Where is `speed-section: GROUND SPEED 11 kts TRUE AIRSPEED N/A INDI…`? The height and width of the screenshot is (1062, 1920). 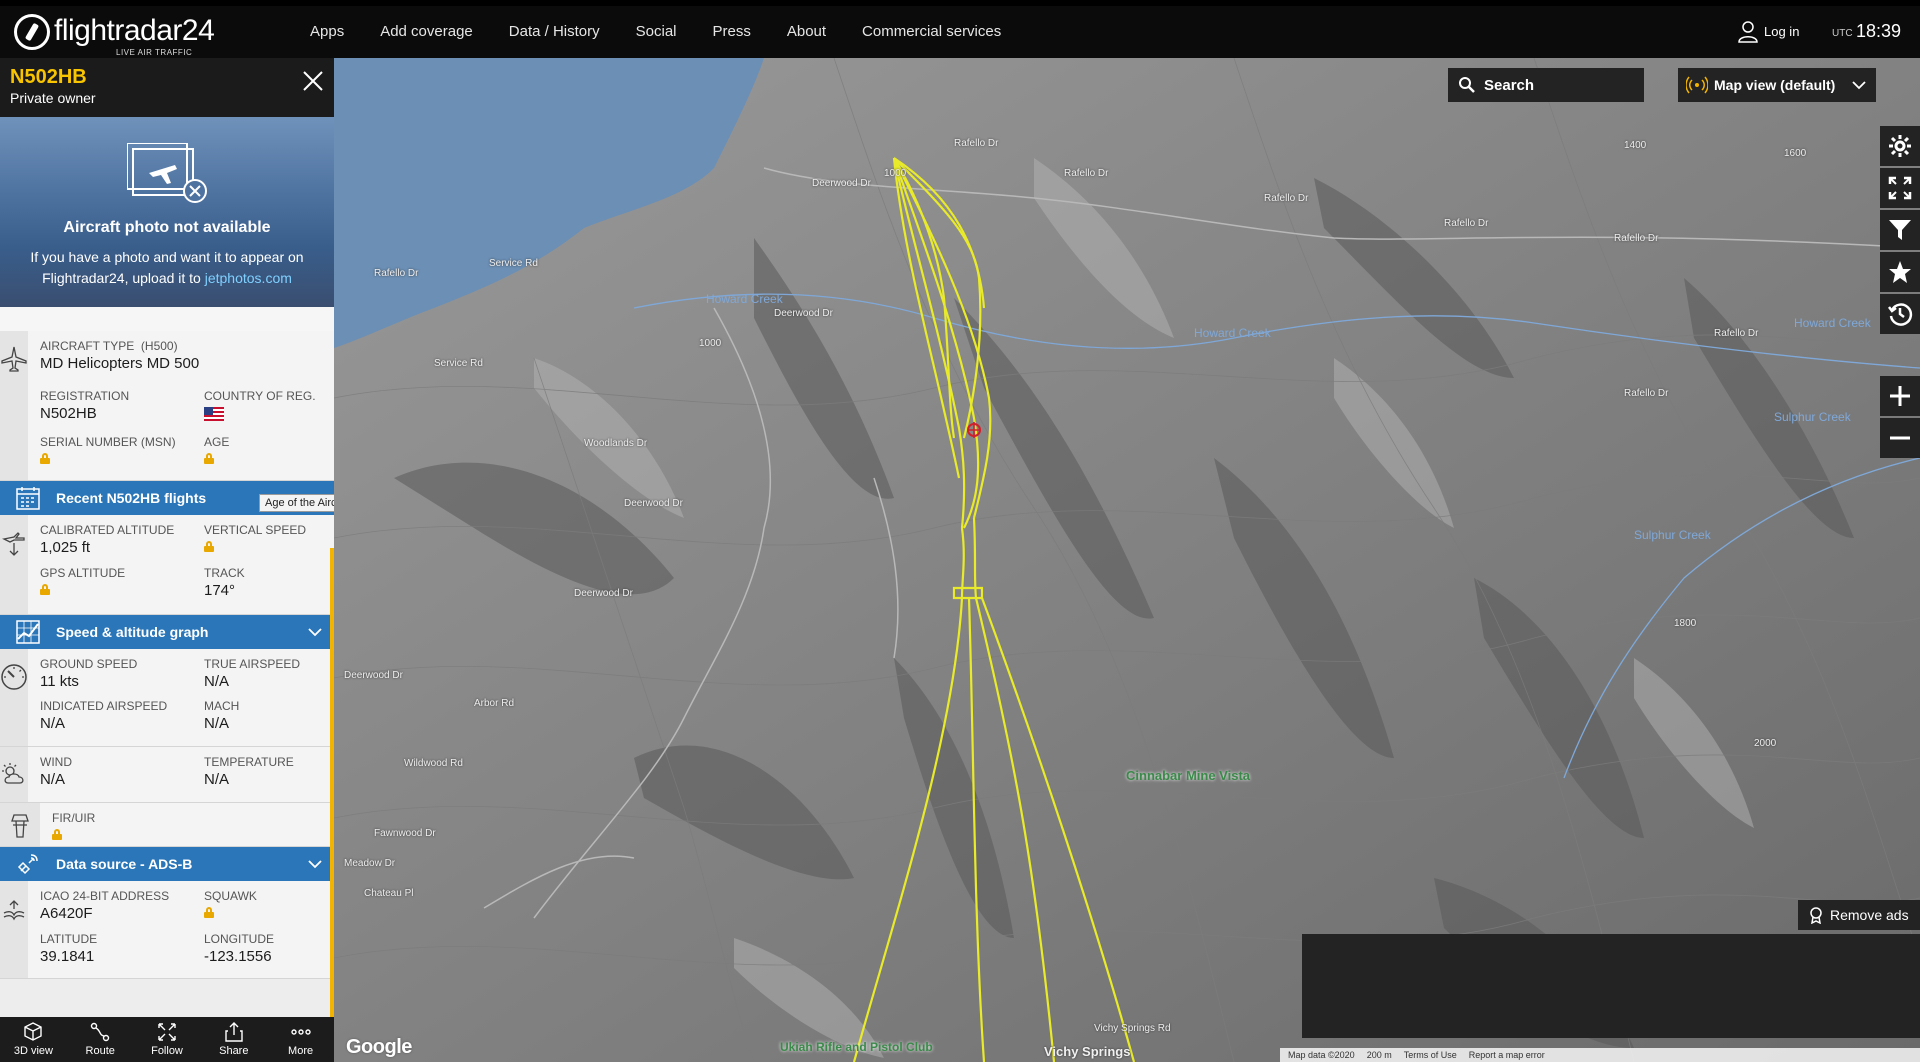 speed-section: GROUND SPEED 11 kts TRUE AIRSPEED N/A INDI… is located at coordinates (167, 698).